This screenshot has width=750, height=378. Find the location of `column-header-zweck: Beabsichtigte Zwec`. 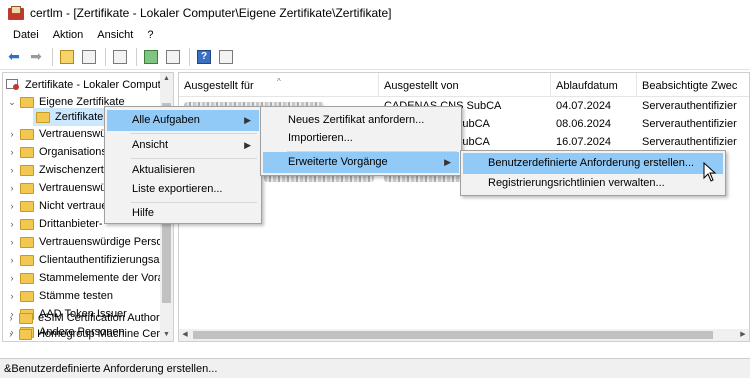

column-header-zweck: Beabsichtigte Zwec is located at coordinates (693, 85).